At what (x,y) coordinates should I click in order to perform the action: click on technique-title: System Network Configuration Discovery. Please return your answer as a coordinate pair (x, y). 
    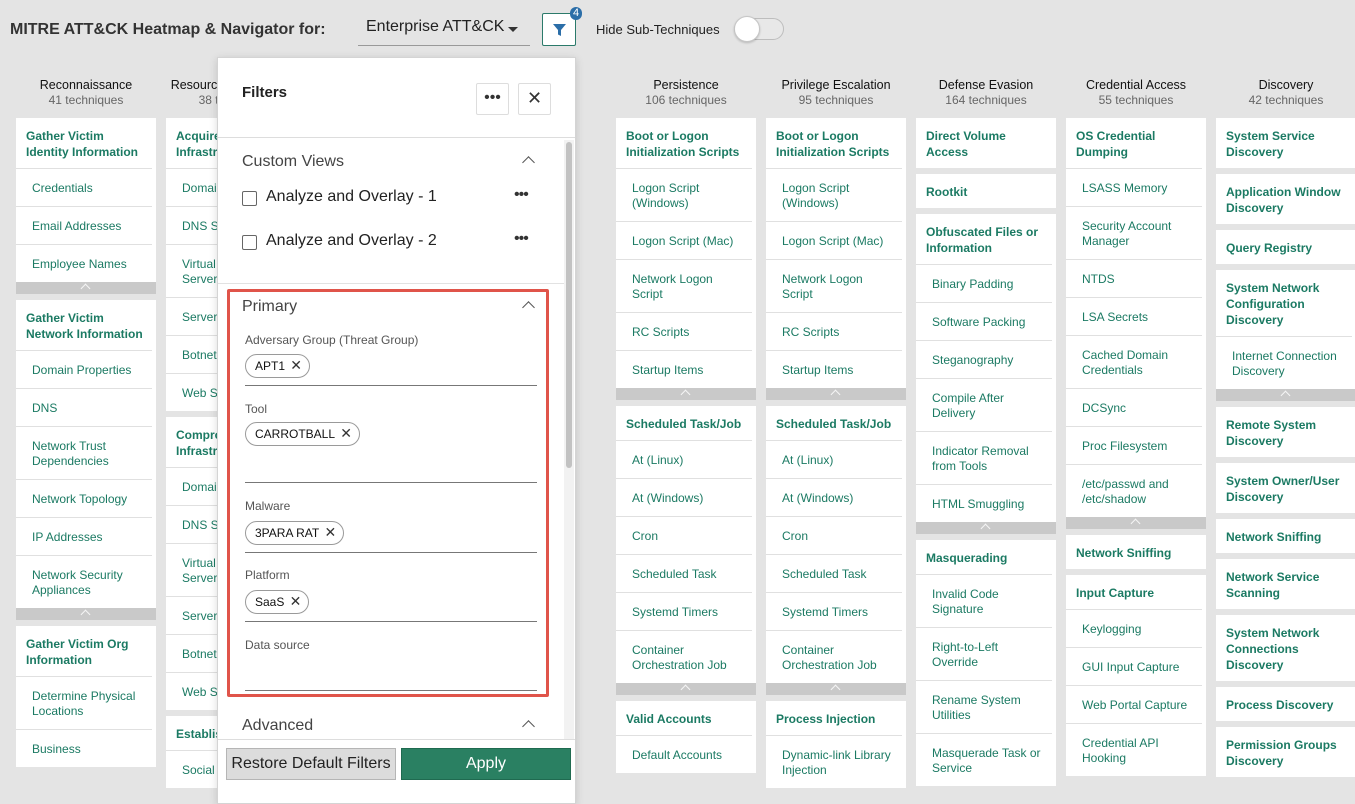
    Looking at the image, I should click on (1285, 303).